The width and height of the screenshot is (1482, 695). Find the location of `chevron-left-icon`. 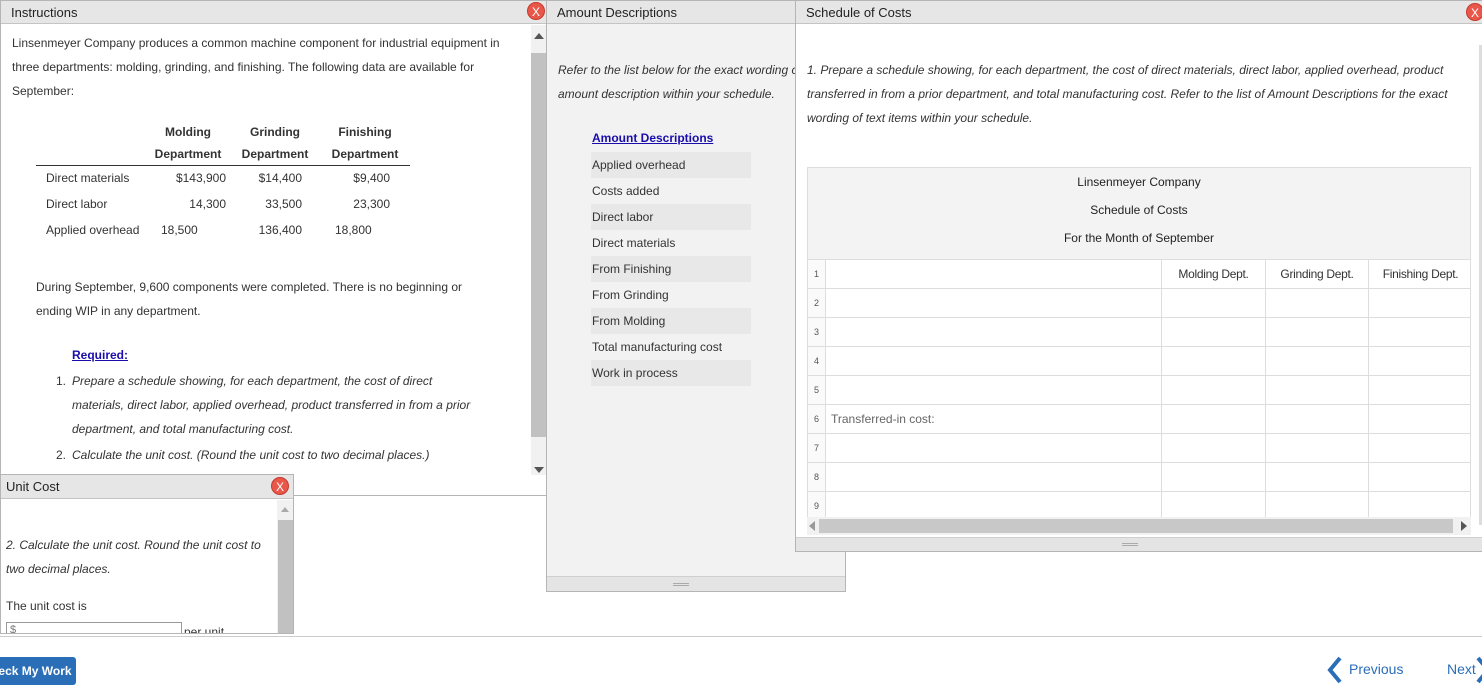

chevron-left-icon is located at coordinates (1335, 670).